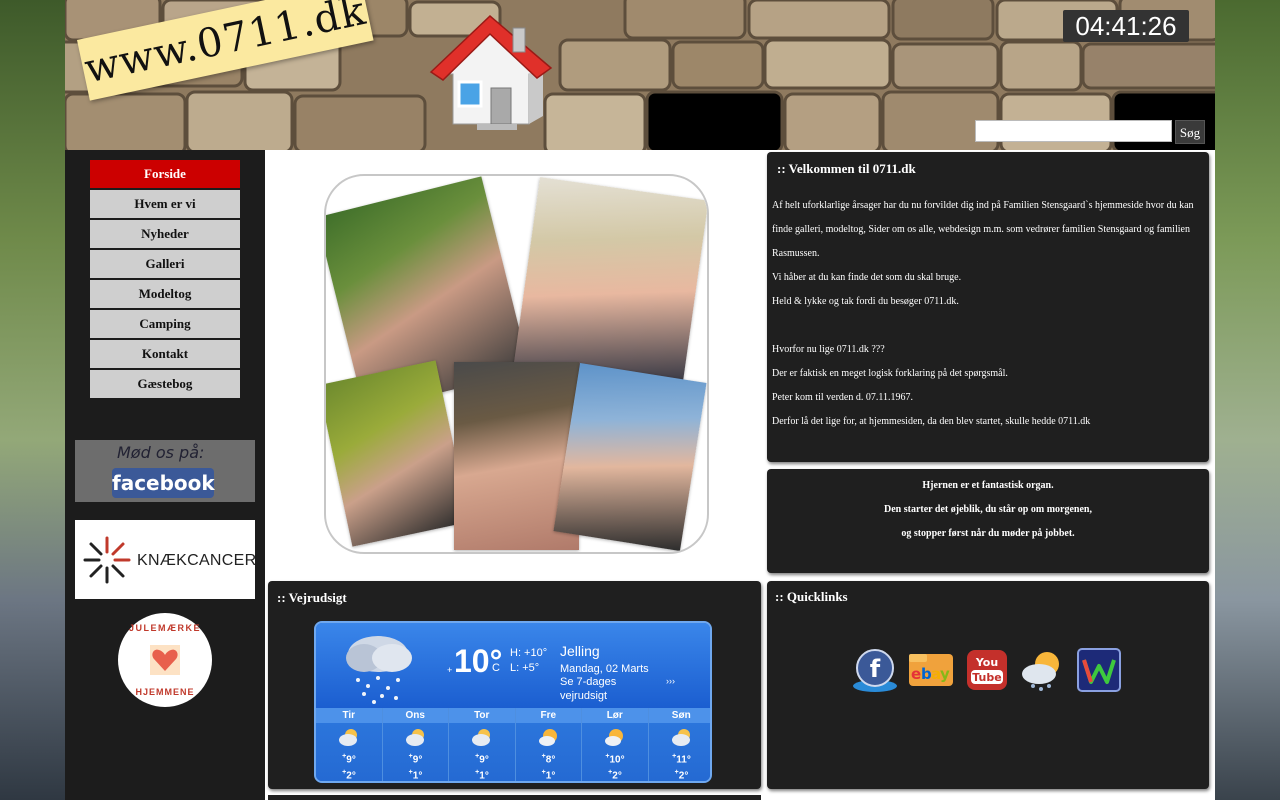 Image resolution: width=1280 pixels, height=800 pixels. What do you see at coordinates (670, 681) in the screenshot?
I see `forecast-arrow-icon: ›››` at bounding box center [670, 681].